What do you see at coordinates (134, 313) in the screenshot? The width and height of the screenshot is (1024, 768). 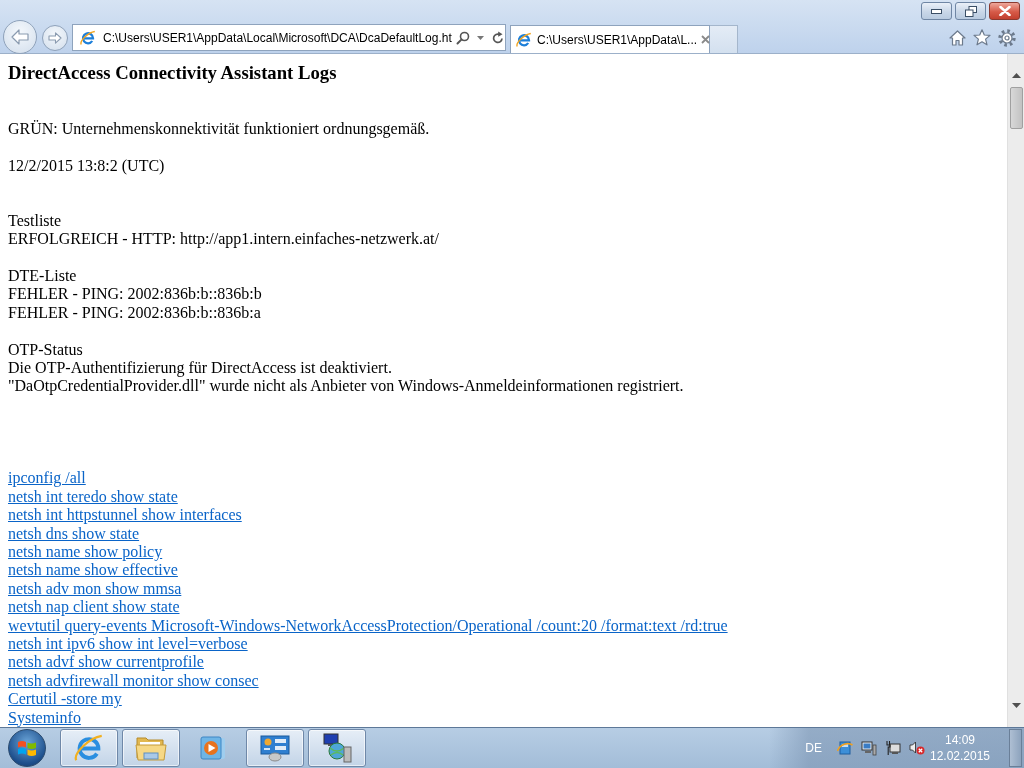 I see `log-line: FEHLER - PING: 2002:836b:b::836b:a` at bounding box center [134, 313].